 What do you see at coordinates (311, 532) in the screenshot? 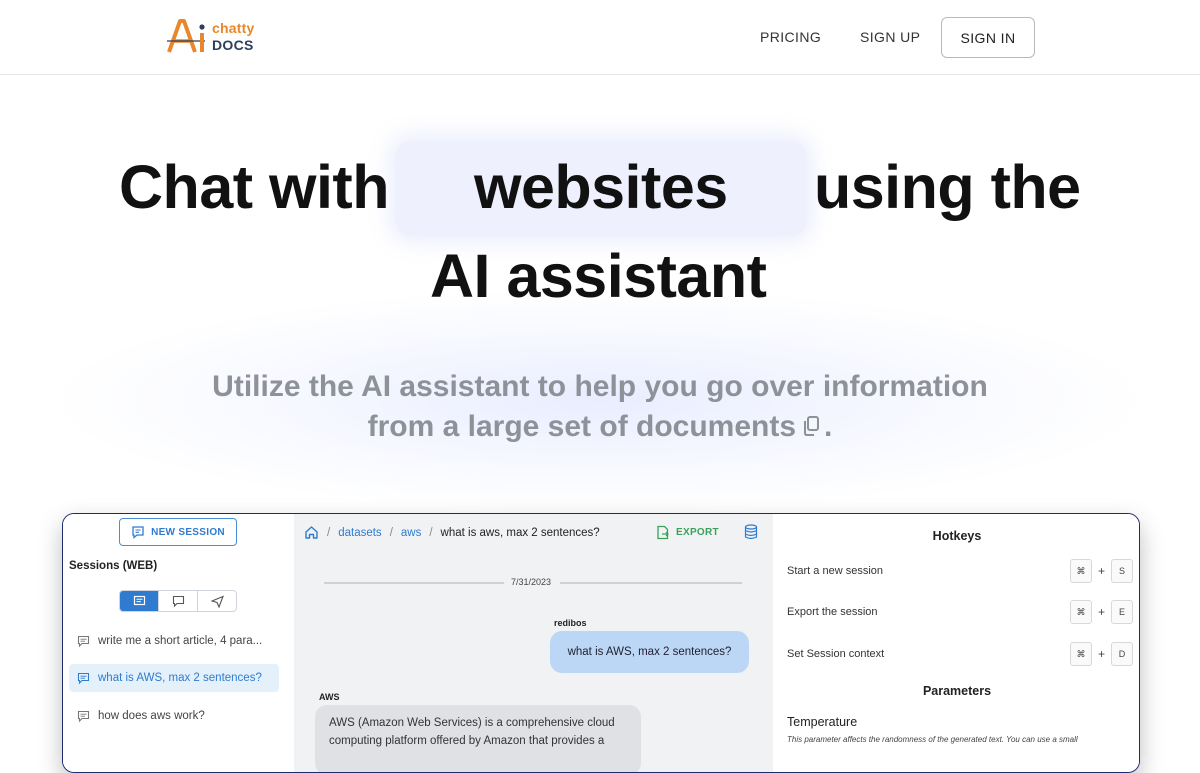
I see `home-icon` at bounding box center [311, 532].